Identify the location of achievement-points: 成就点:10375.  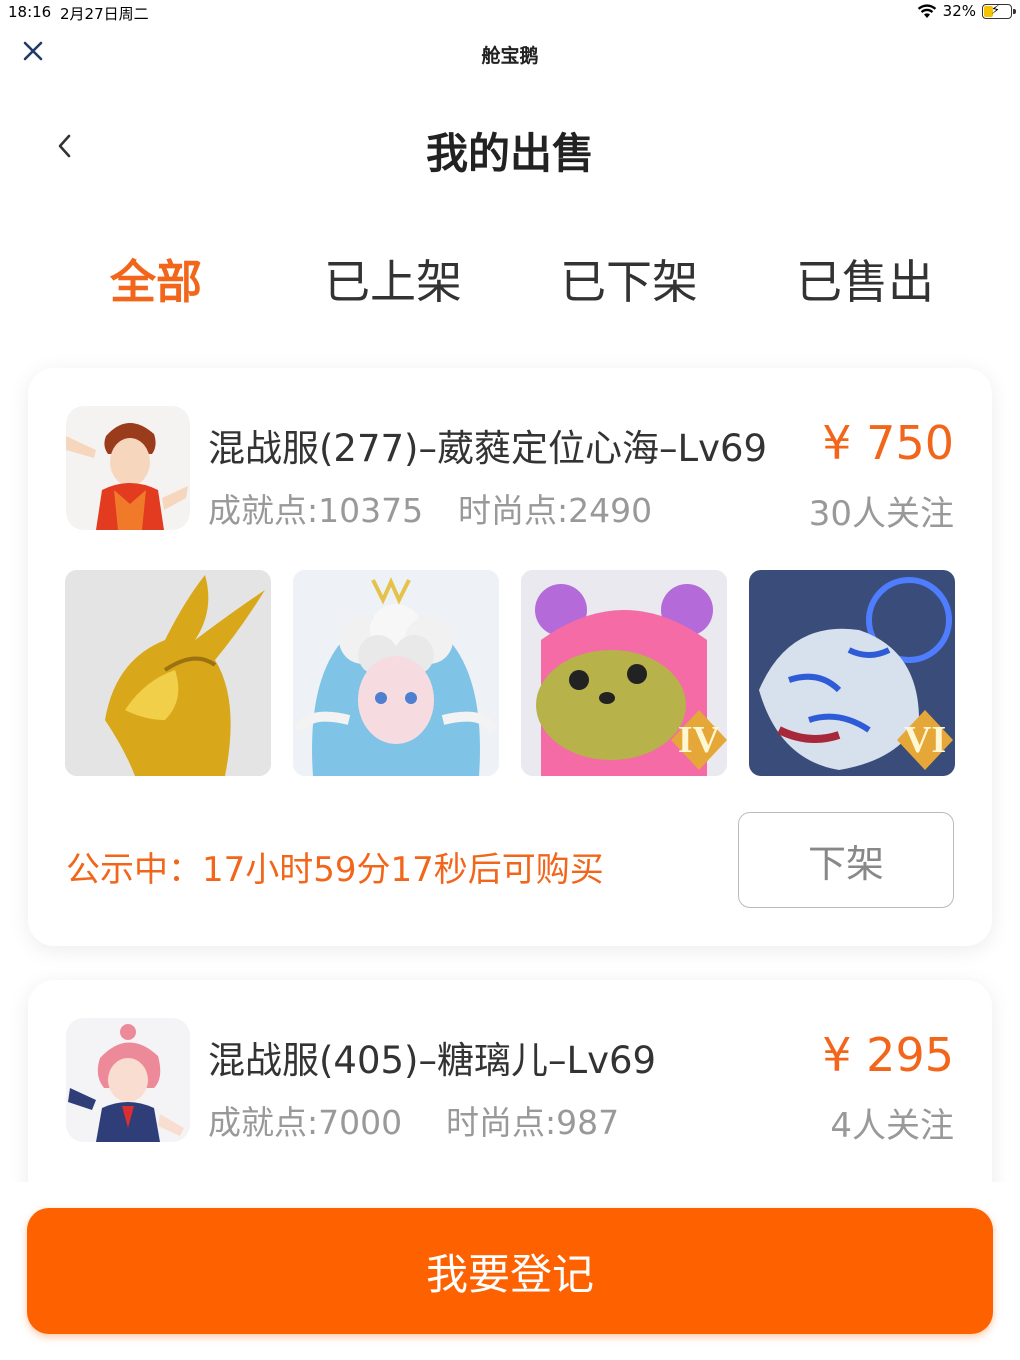
(316, 510).